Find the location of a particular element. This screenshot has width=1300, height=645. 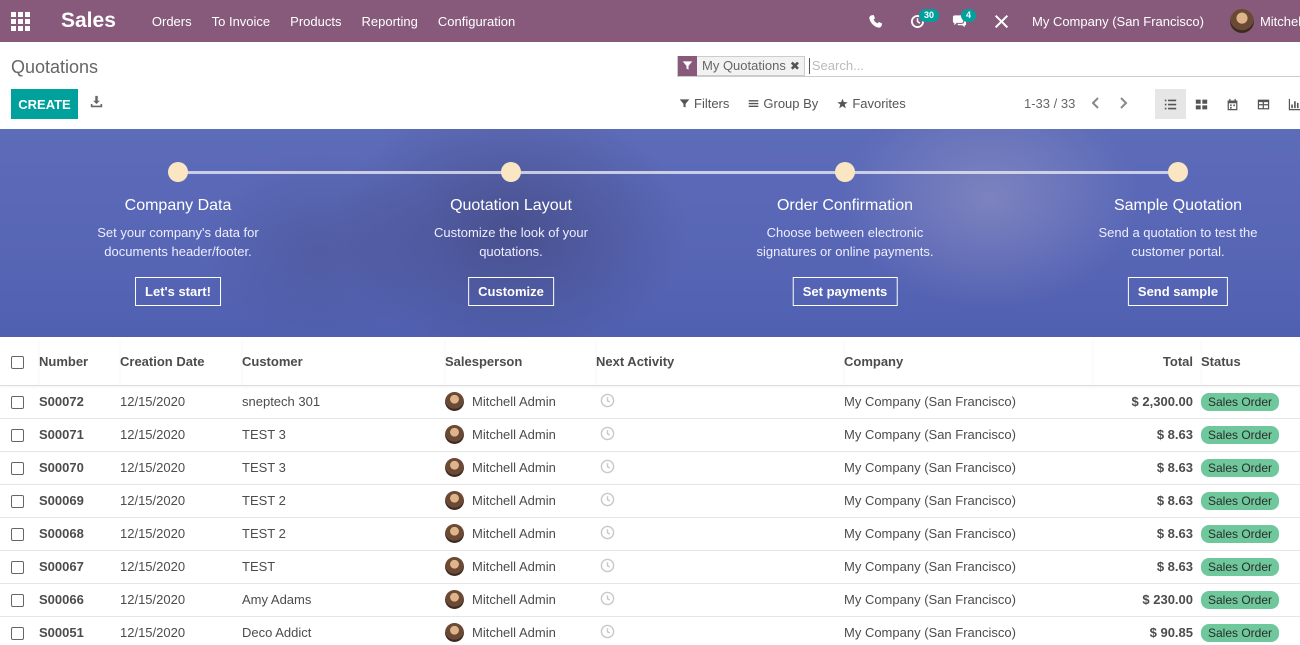

total-amount: $ 8.63 is located at coordinates (1147, 468).